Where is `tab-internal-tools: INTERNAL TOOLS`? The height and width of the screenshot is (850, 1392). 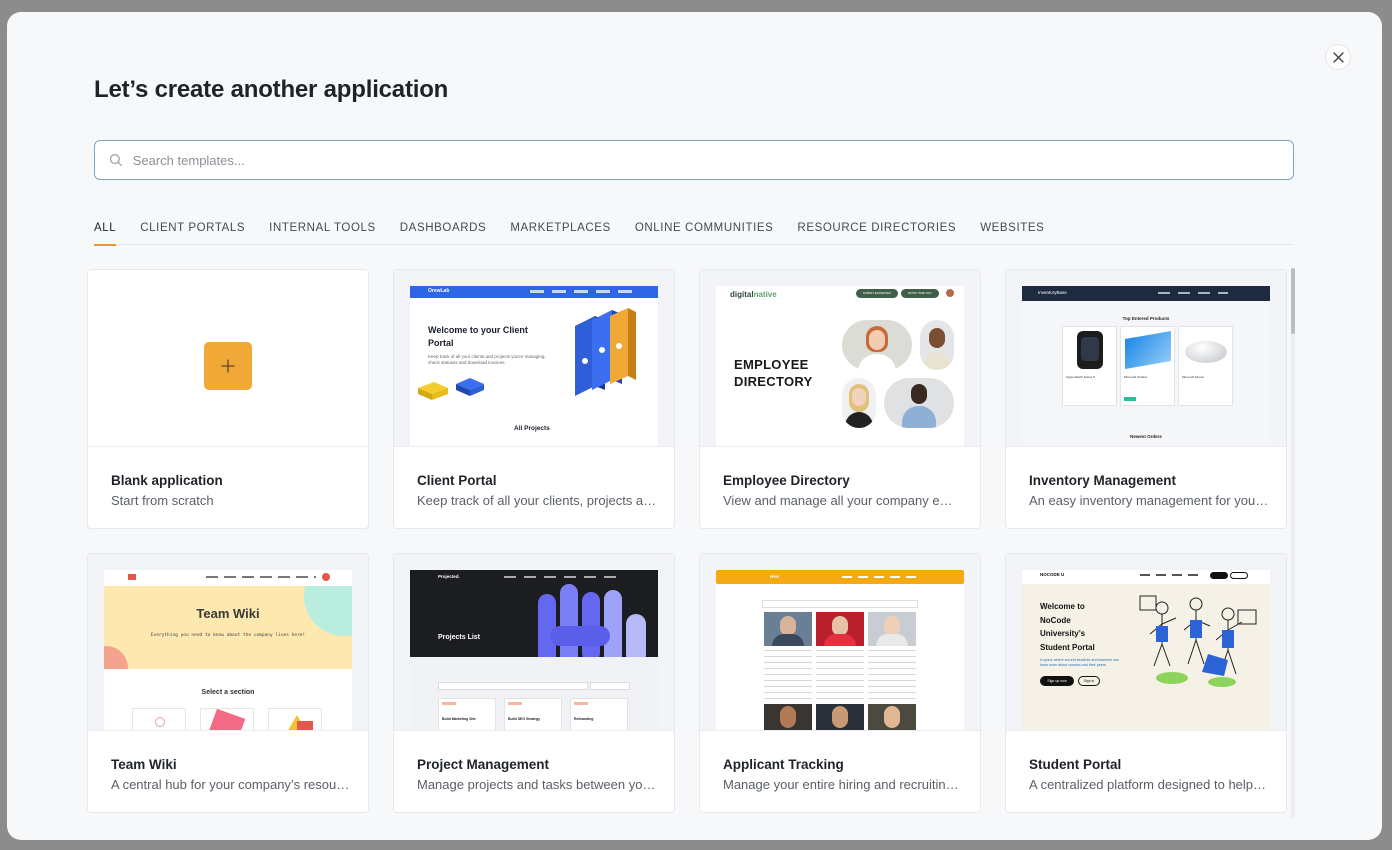 tab-internal-tools: INTERNAL TOOLS is located at coordinates (322, 231).